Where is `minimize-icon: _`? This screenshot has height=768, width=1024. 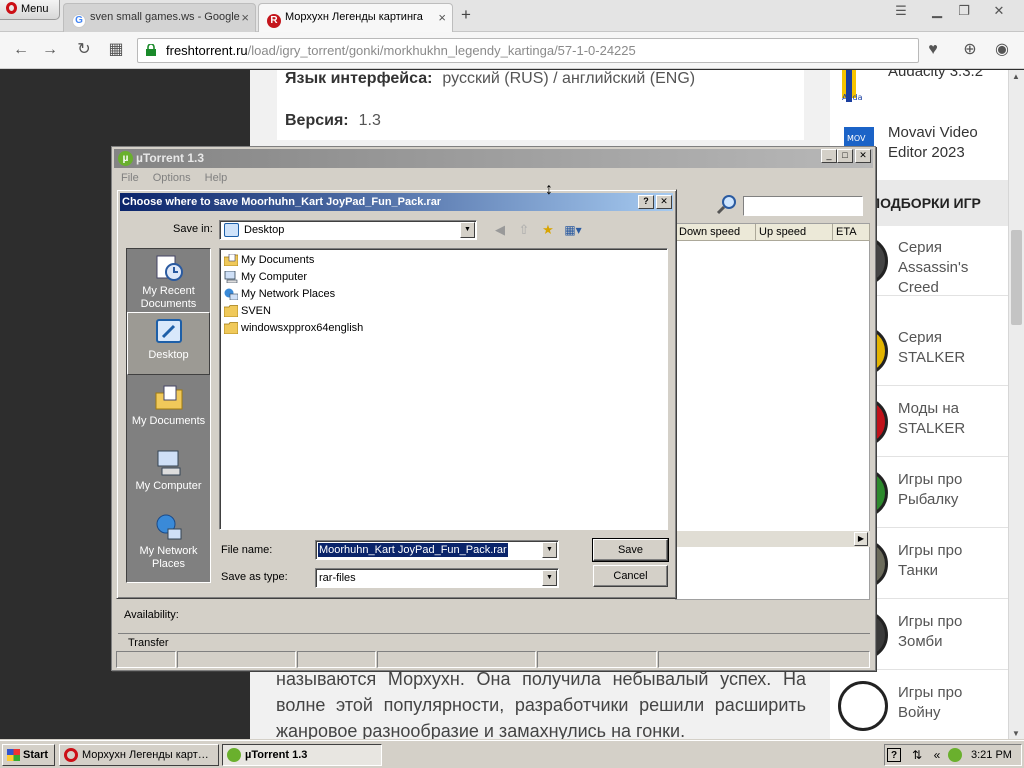
minimize-icon: _ is located at coordinates (829, 156).